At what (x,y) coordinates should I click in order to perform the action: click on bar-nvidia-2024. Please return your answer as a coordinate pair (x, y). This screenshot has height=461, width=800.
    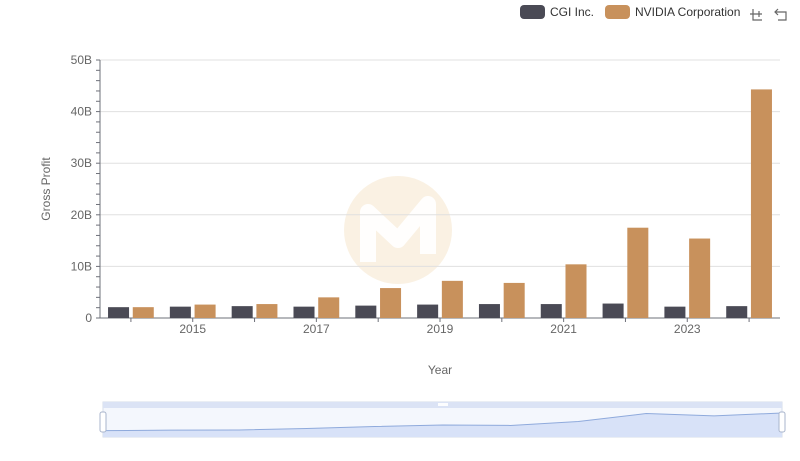
    Looking at the image, I should click on (761, 203).